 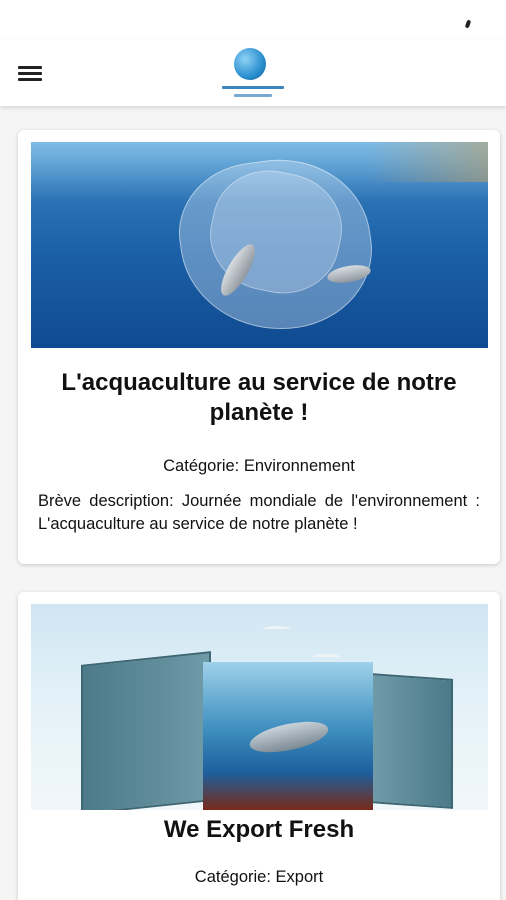 What do you see at coordinates (250, 64) in the screenshot?
I see `logo-globe-icon` at bounding box center [250, 64].